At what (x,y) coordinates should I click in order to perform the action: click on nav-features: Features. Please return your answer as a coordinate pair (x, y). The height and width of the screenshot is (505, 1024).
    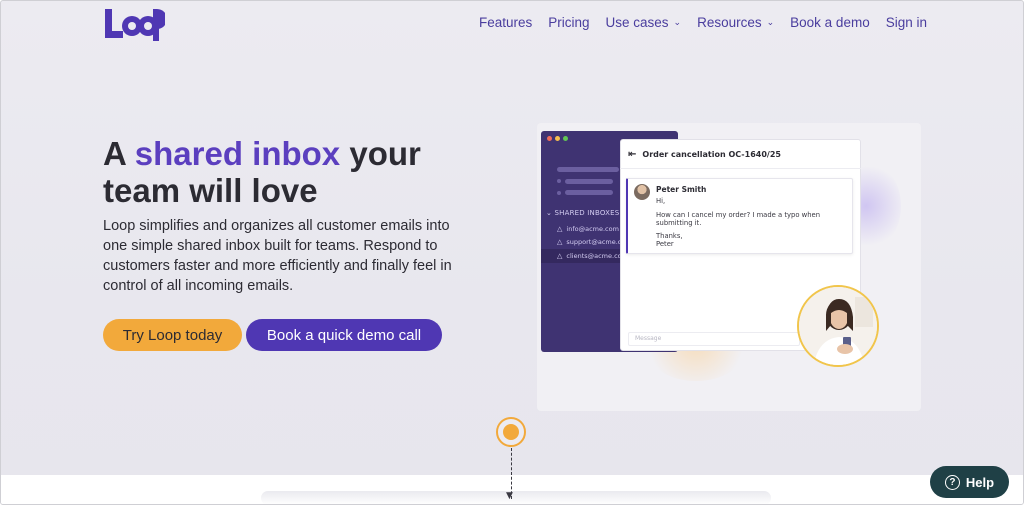
    Looking at the image, I should click on (505, 22).